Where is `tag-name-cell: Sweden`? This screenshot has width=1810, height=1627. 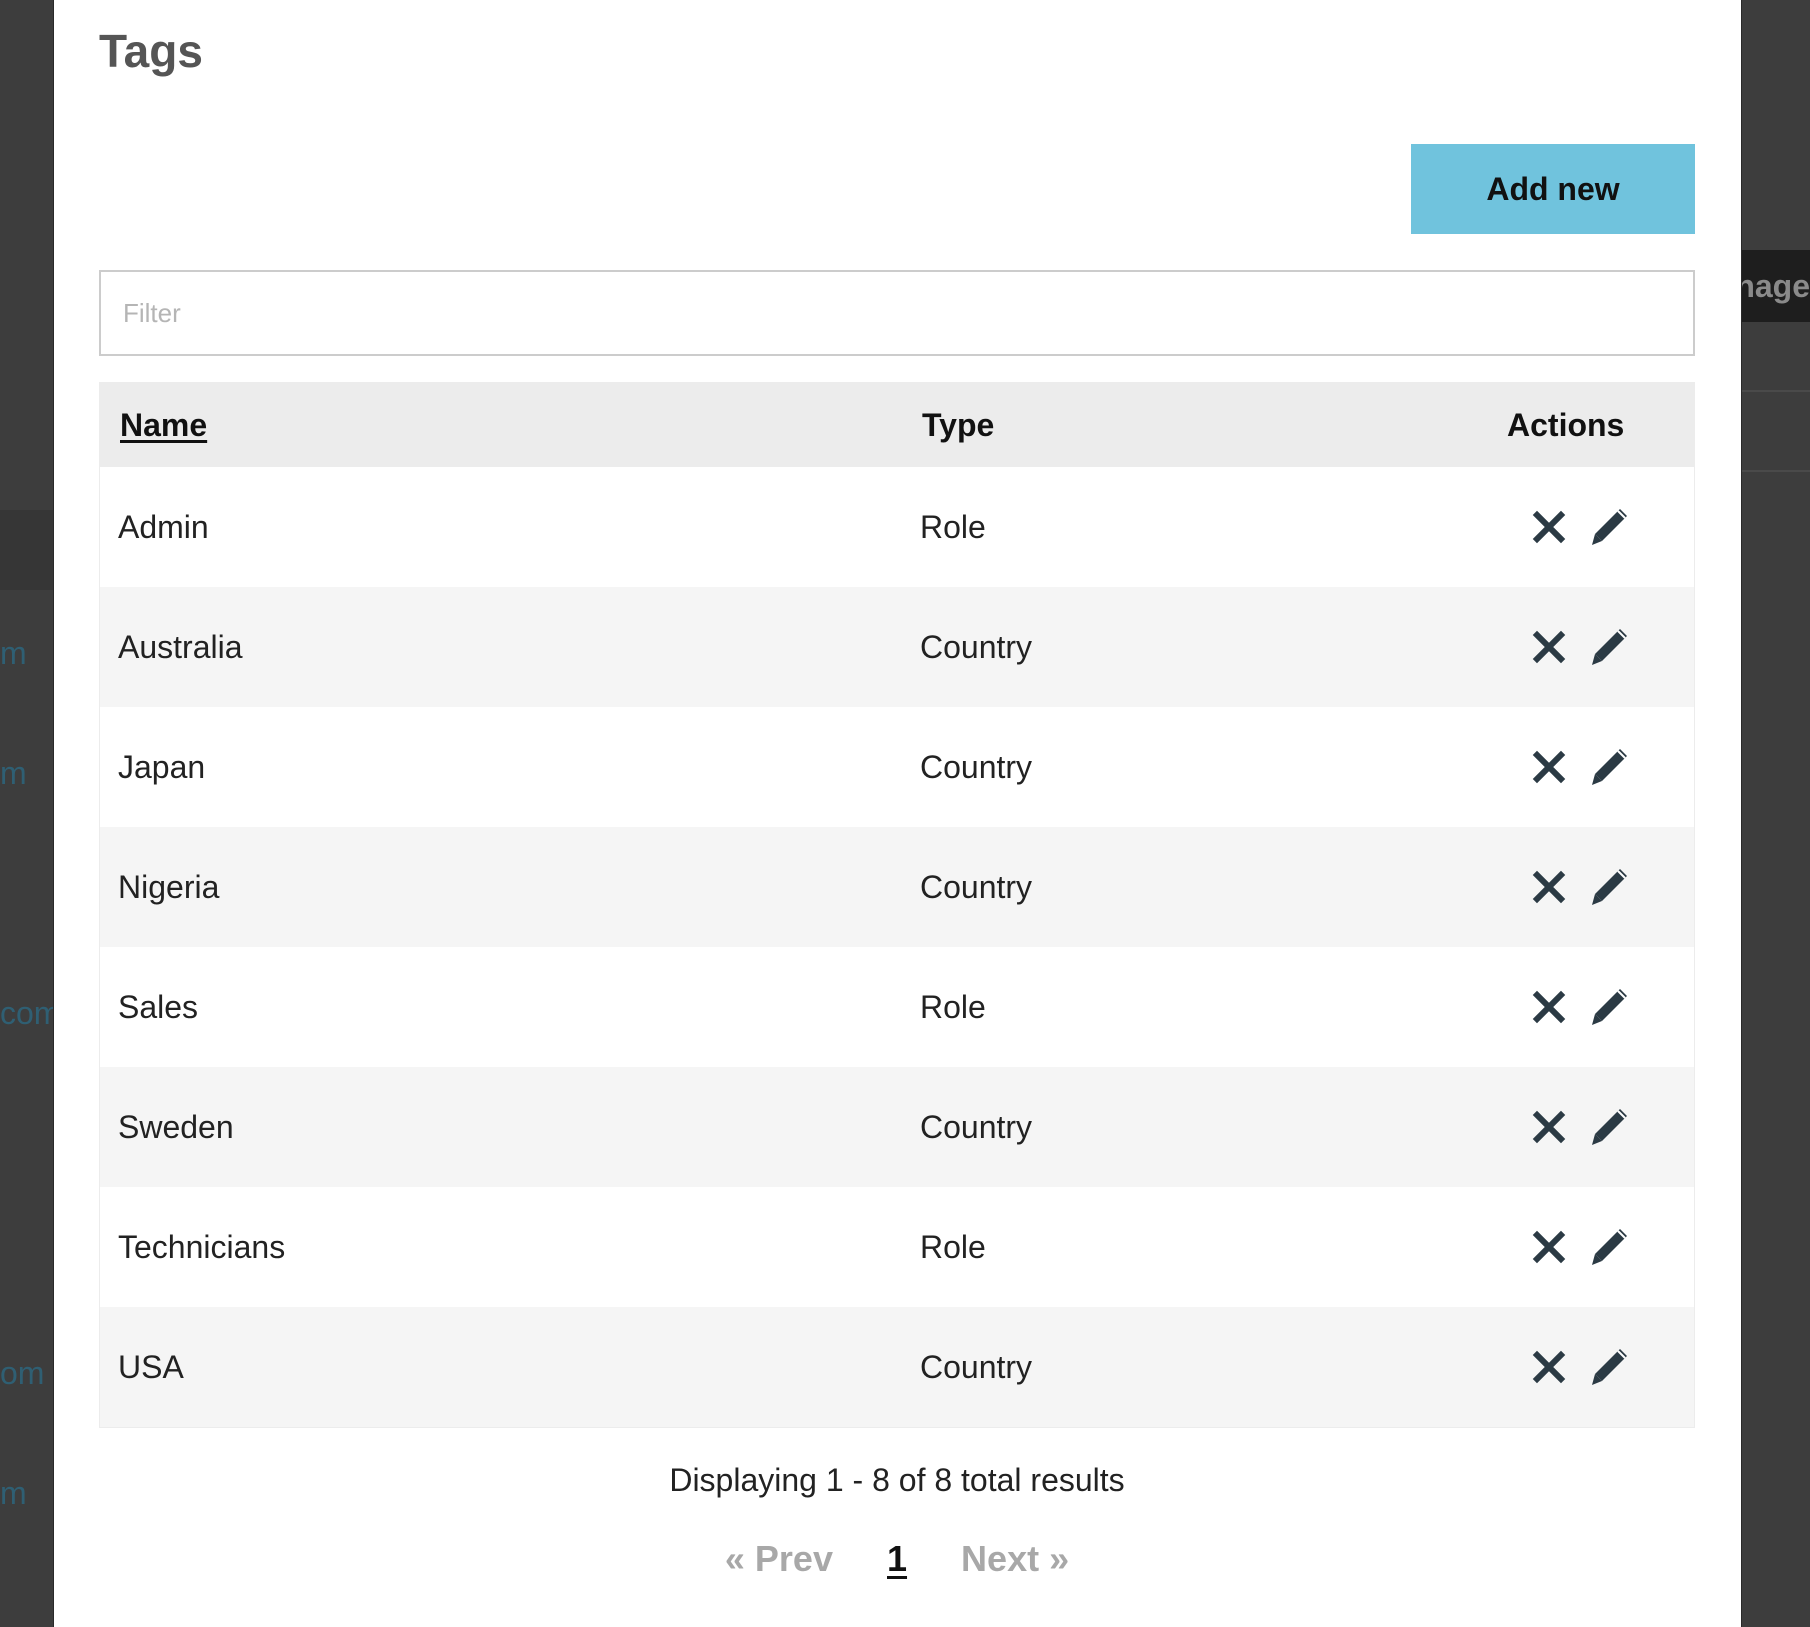 tag-name-cell: Sweden is located at coordinates (509, 1127).